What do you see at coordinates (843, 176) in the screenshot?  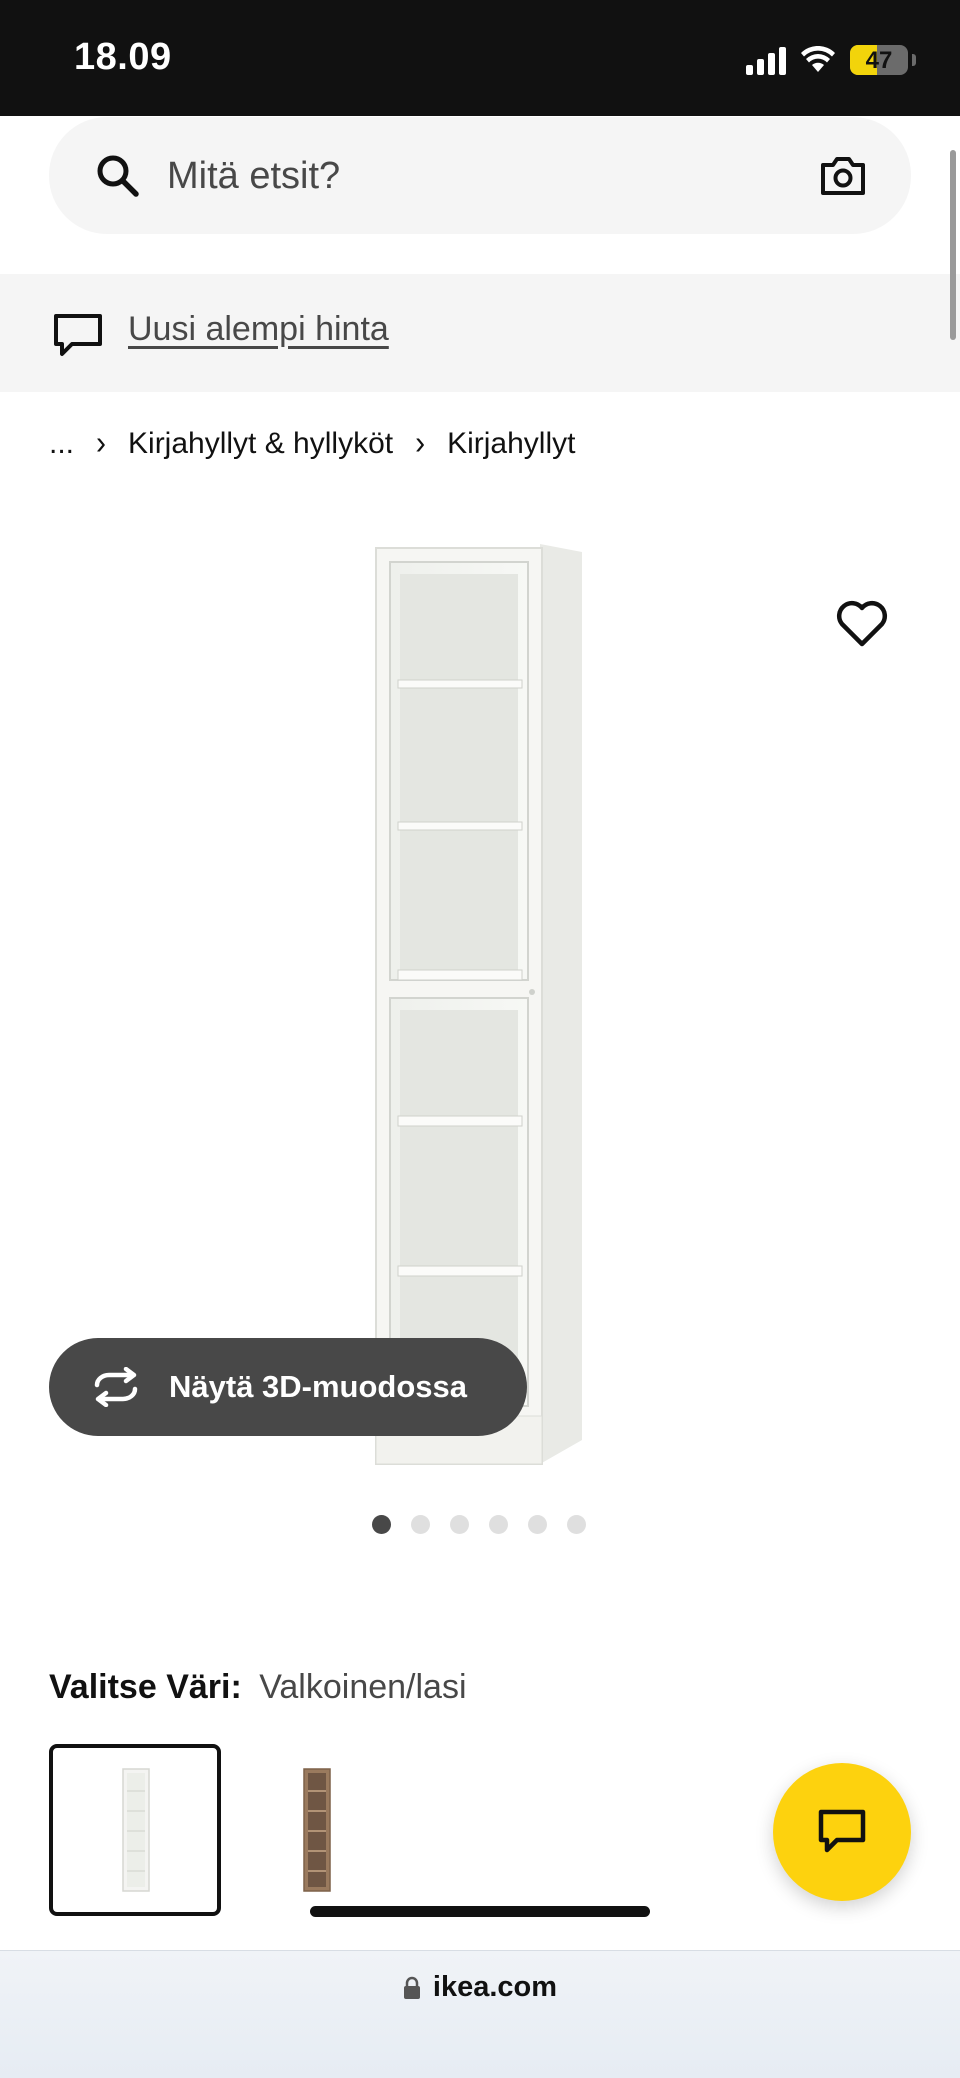 I see `camera-icon` at bounding box center [843, 176].